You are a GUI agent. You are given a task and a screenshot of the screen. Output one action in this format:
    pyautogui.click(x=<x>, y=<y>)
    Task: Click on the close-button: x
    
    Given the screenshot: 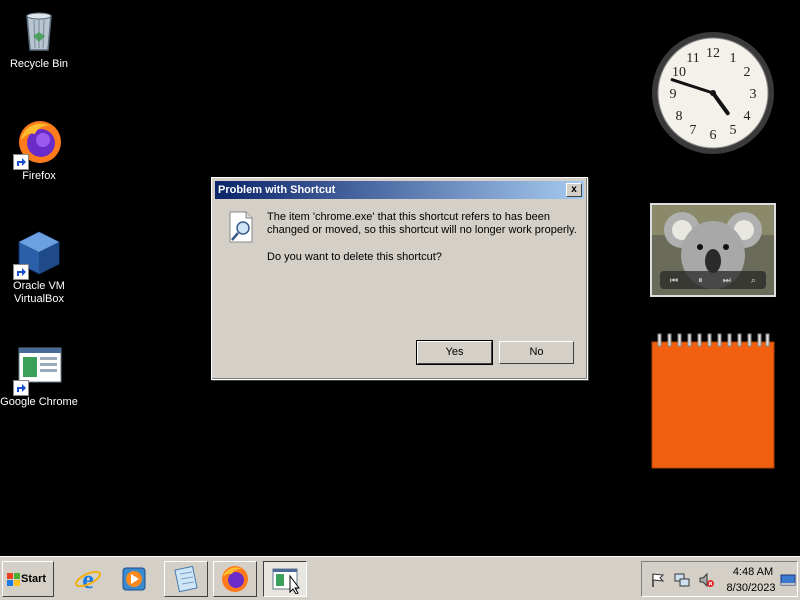 What is the action you would take?
    pyautogui.click(x=574, y=190)
    